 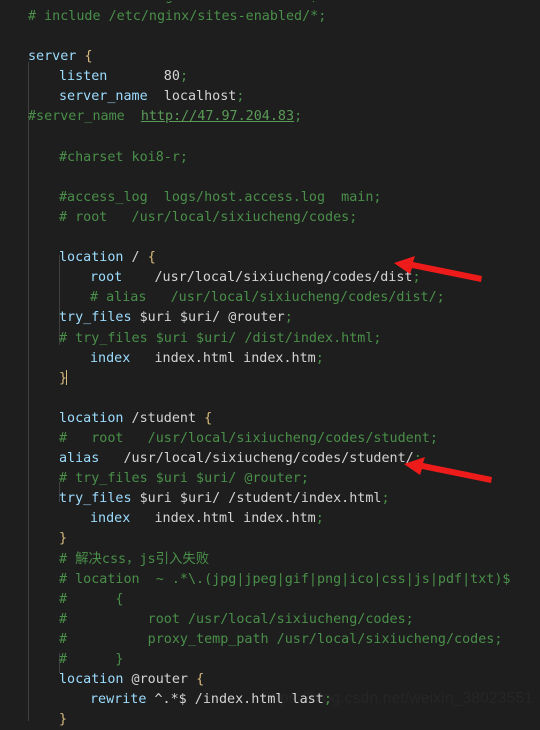 I want to click on code-line: location /student {, so click(x=270, y=419).